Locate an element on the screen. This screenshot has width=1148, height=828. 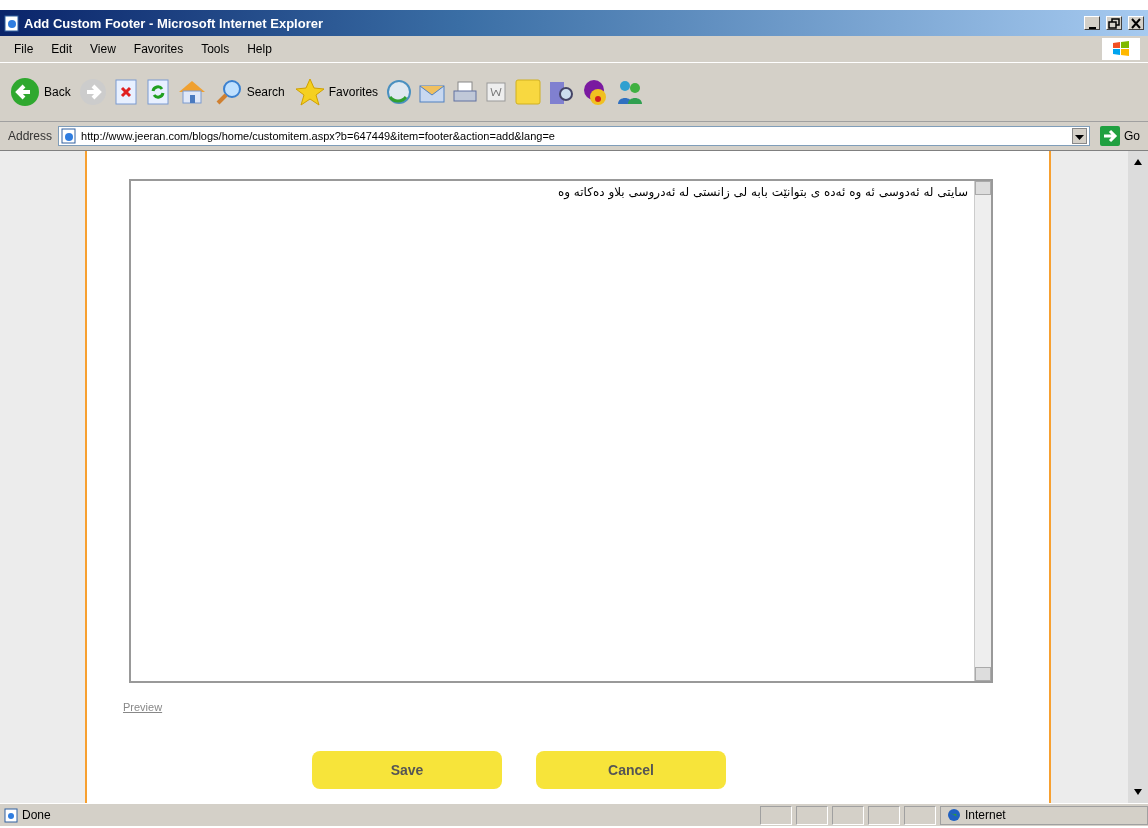
caret-icon is located at coordinates (1079, 138).